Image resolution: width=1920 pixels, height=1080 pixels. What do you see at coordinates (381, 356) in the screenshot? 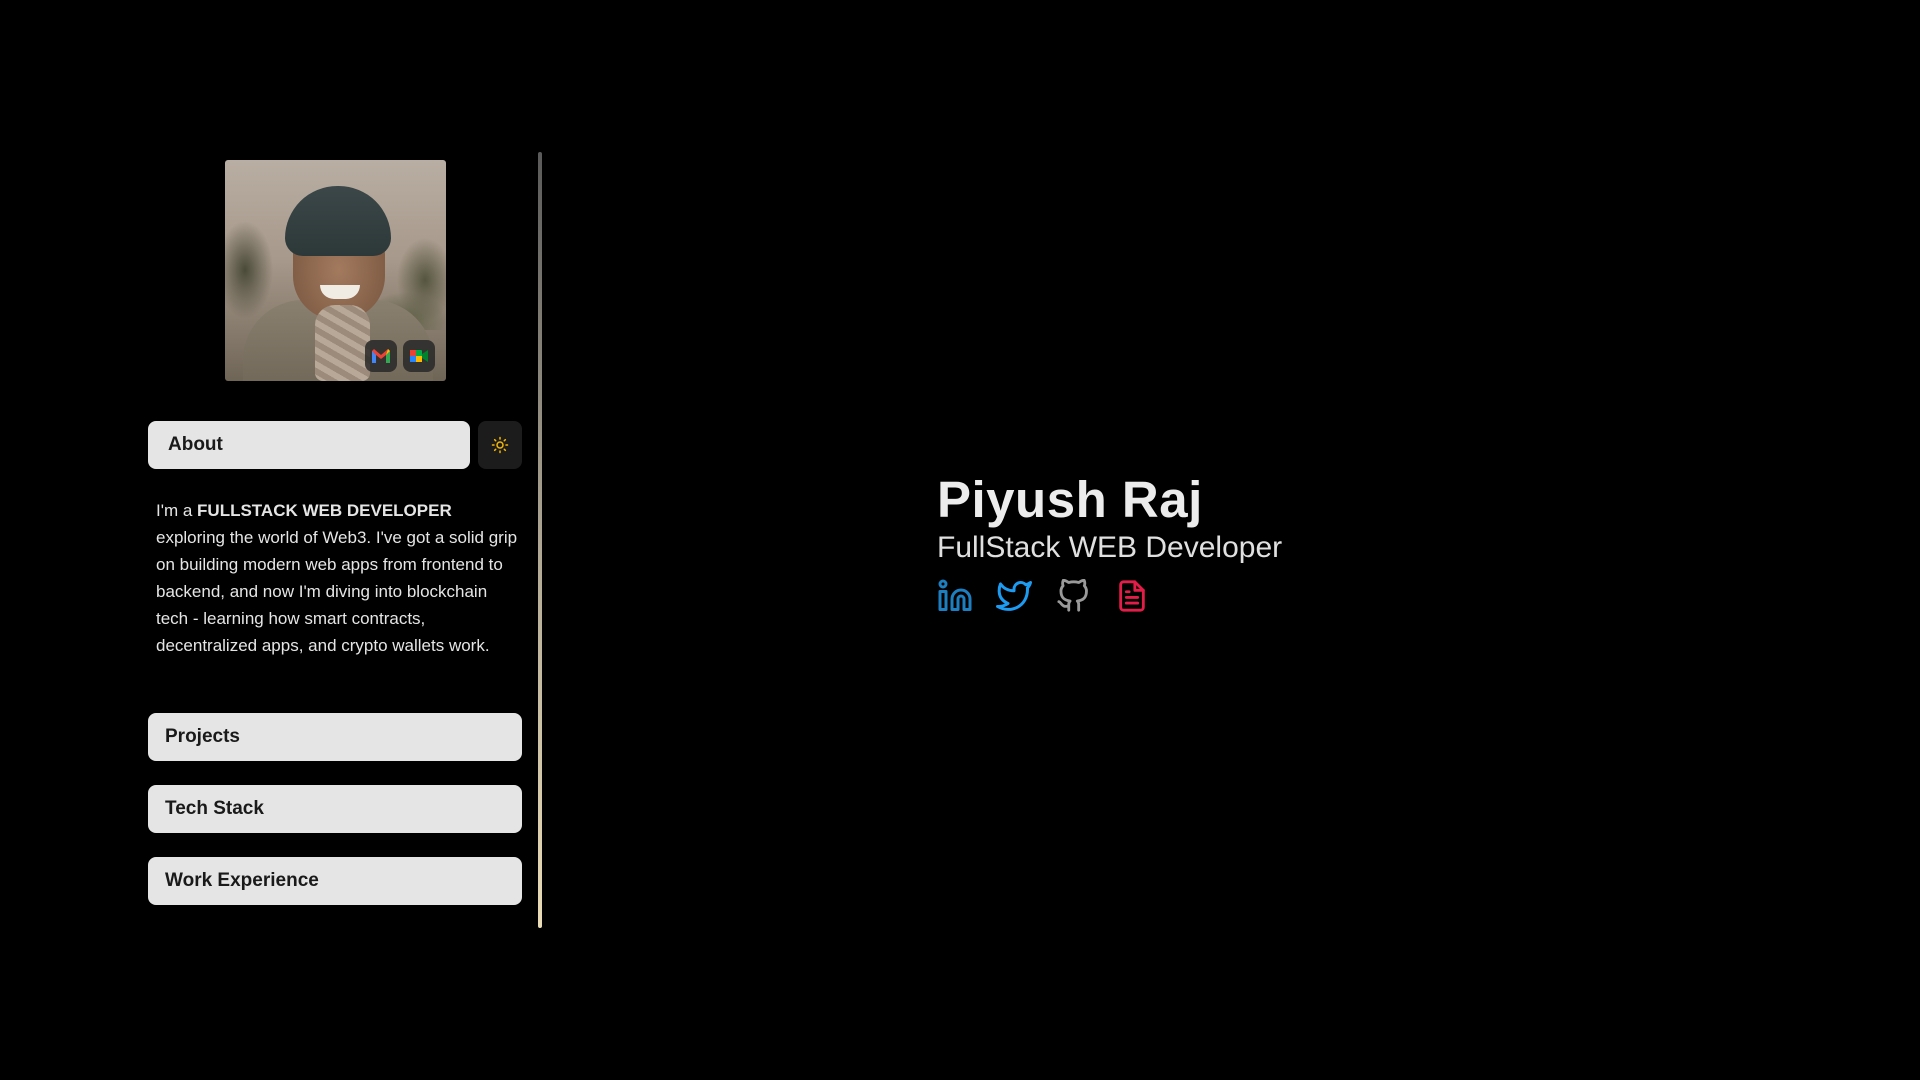
I see `gmail-icon` at bounding box center [381, 356].